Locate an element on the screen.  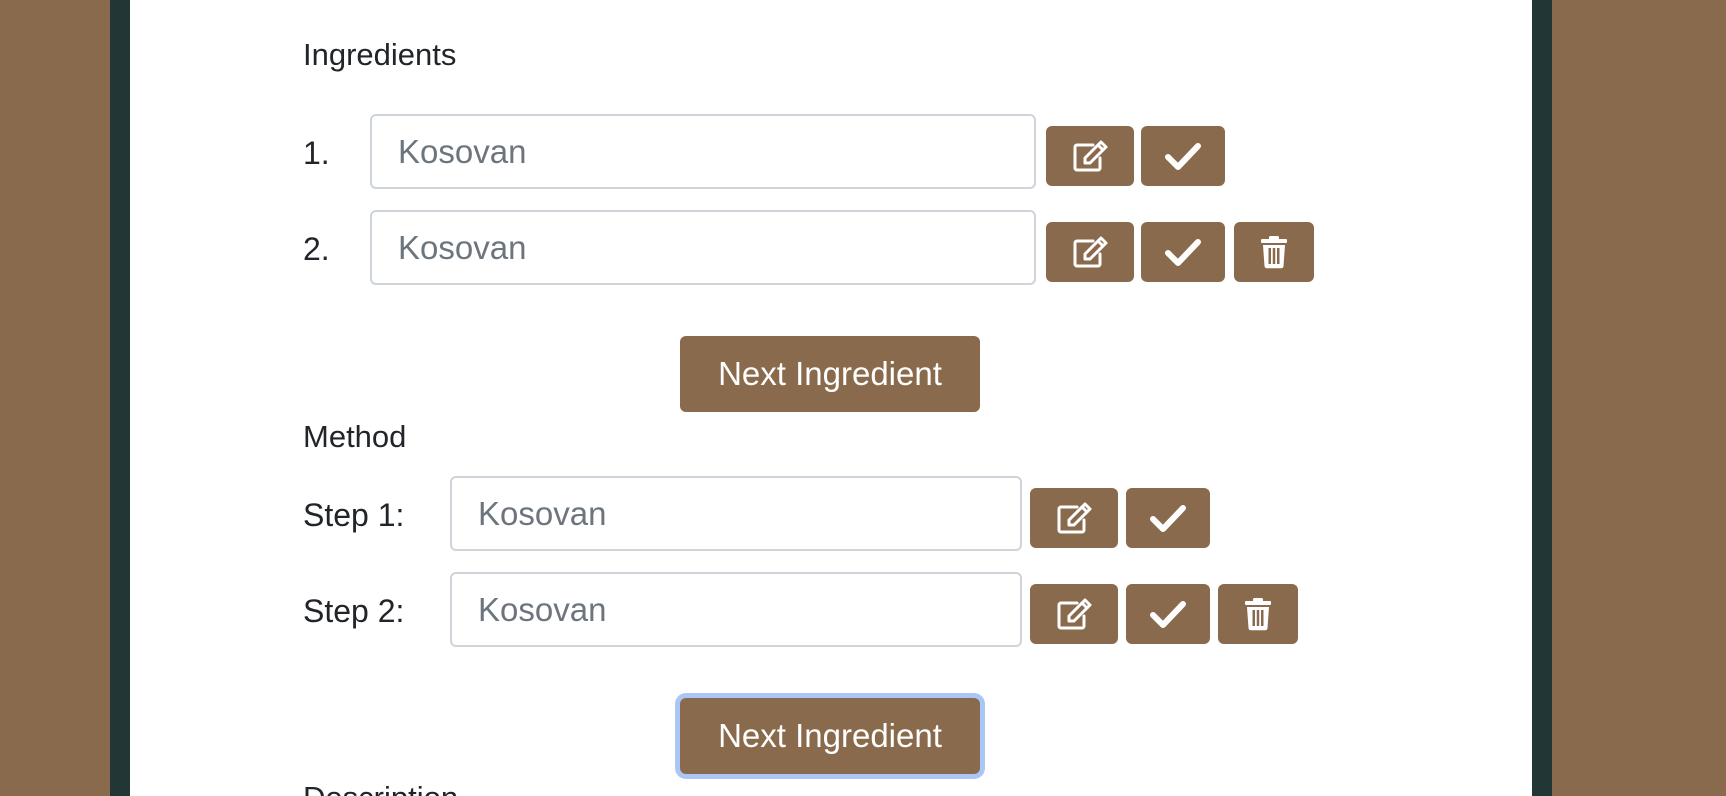
step-label-2: Step 2: is located at coordinates (354, 611).